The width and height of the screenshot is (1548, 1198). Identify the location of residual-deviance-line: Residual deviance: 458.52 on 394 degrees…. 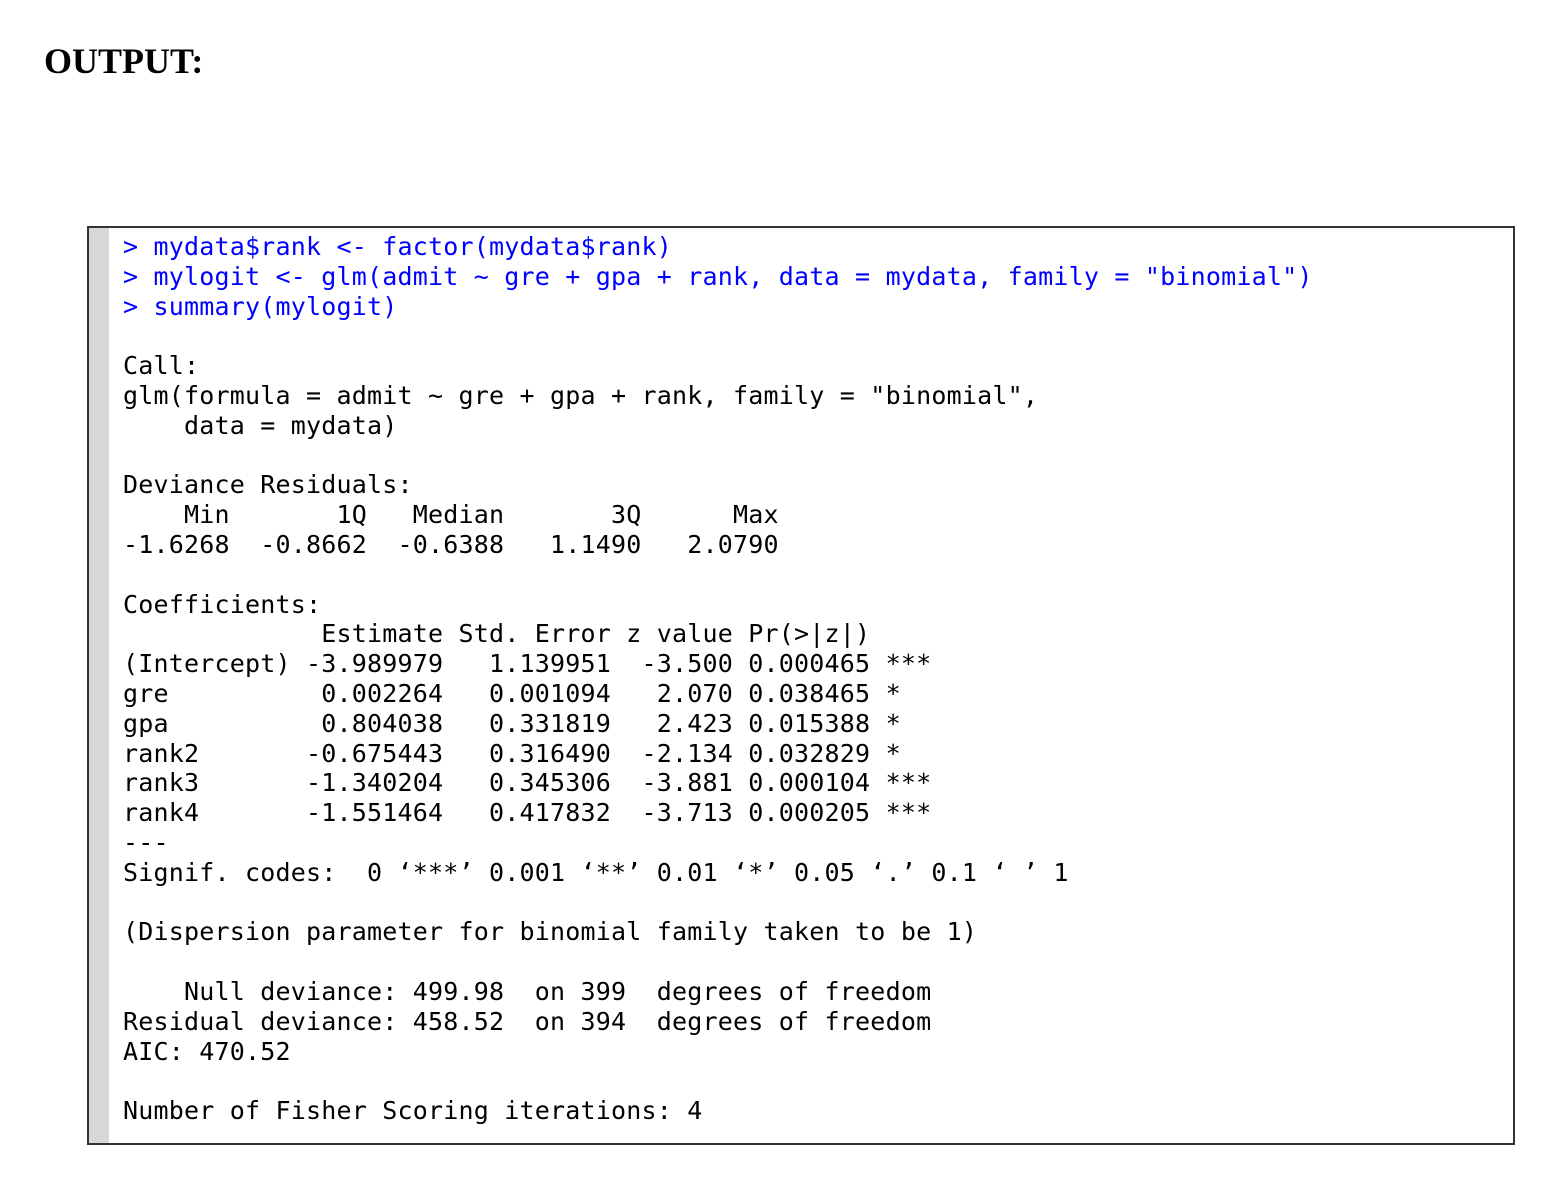
(527, 1021).